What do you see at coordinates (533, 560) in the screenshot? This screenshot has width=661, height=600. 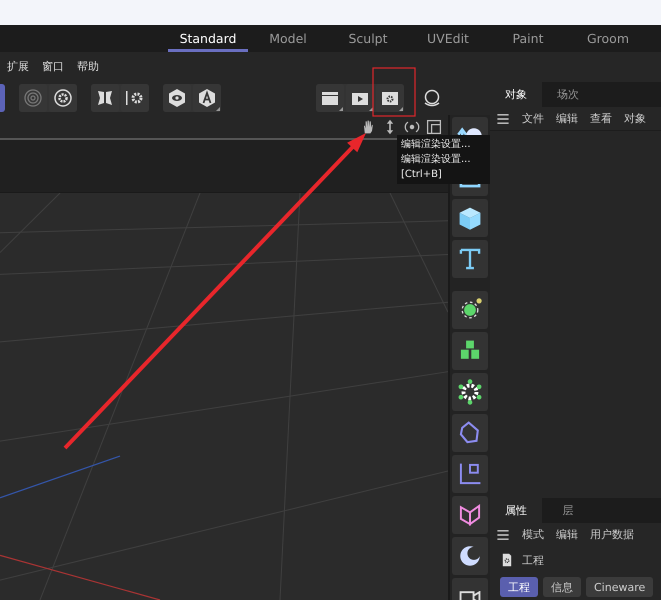 I see `project-title: 工程` at bounding box center [533, 560].